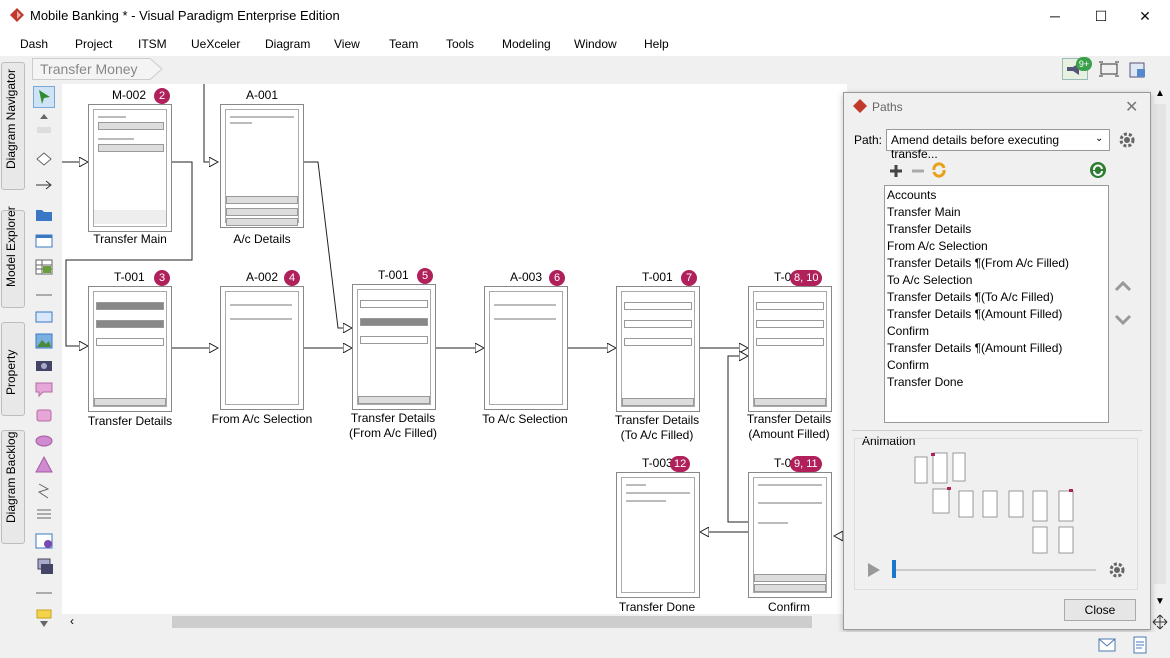 This screenshot has height=658, width=1170. I want to click on screen-ac-details, so click(262, 166).